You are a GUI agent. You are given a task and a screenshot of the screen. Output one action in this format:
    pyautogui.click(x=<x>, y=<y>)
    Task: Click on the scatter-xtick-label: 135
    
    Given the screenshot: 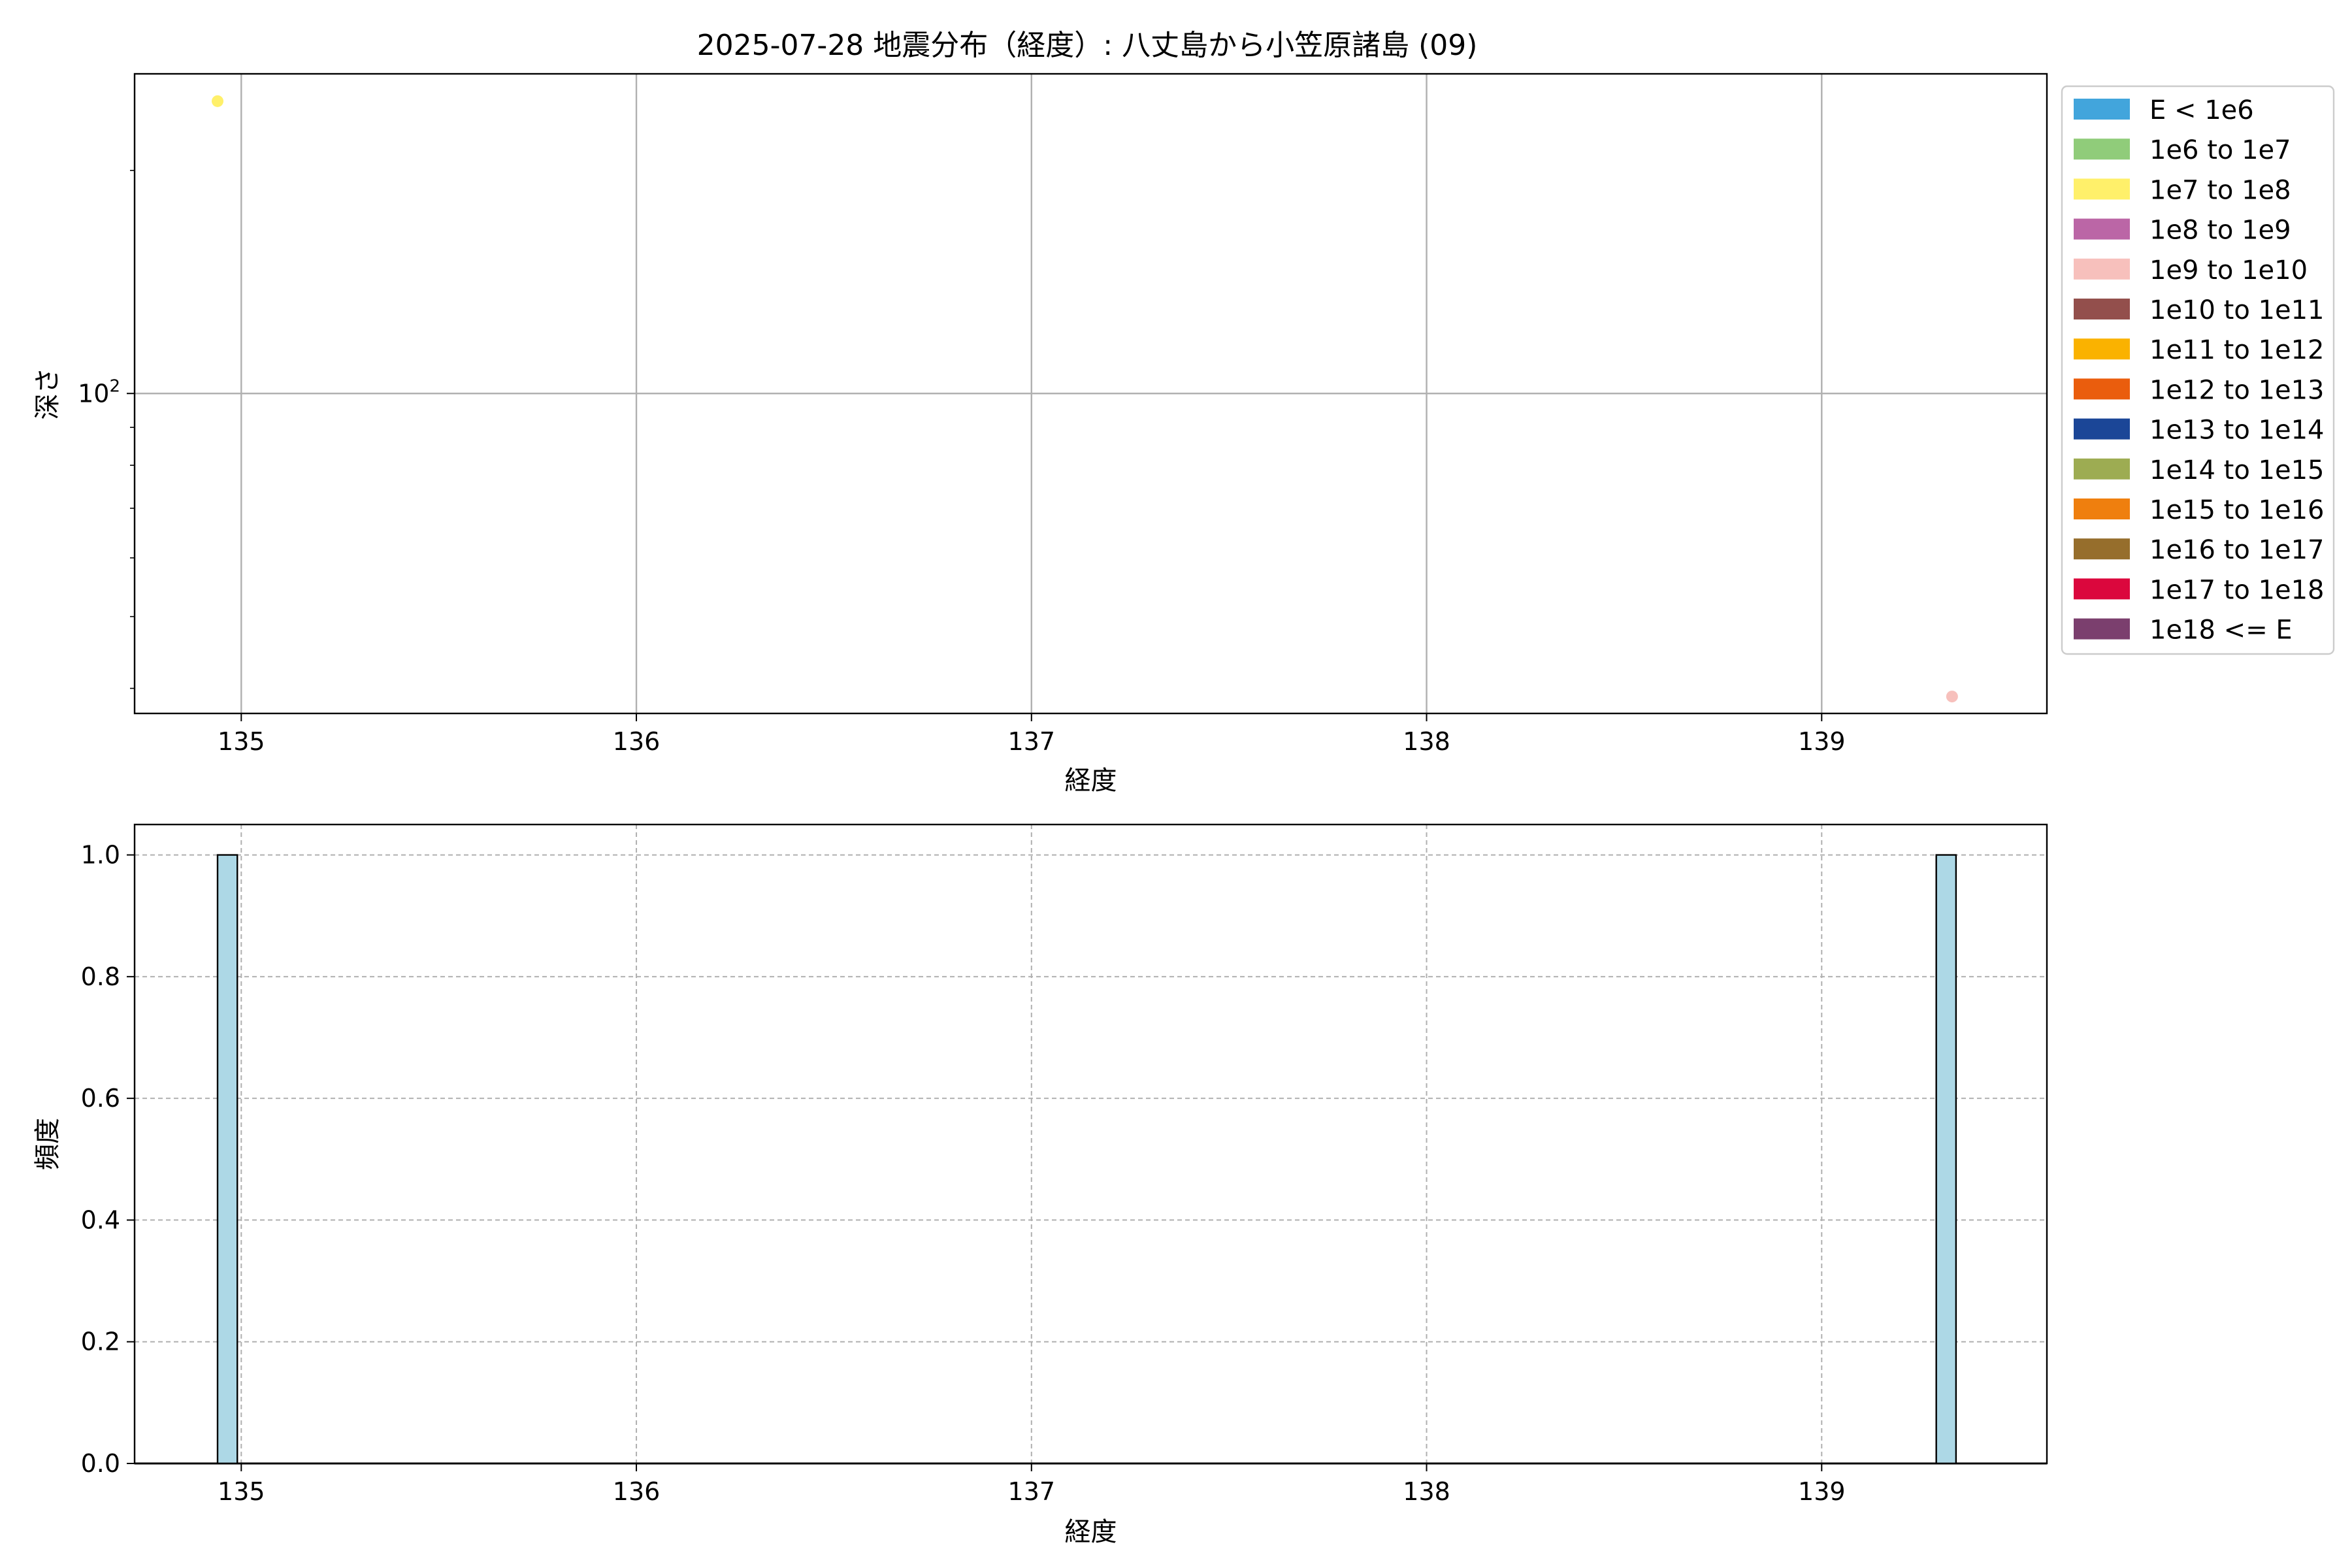 What is the action you would take?
    pyautogui.click(x=241, y=741)
    